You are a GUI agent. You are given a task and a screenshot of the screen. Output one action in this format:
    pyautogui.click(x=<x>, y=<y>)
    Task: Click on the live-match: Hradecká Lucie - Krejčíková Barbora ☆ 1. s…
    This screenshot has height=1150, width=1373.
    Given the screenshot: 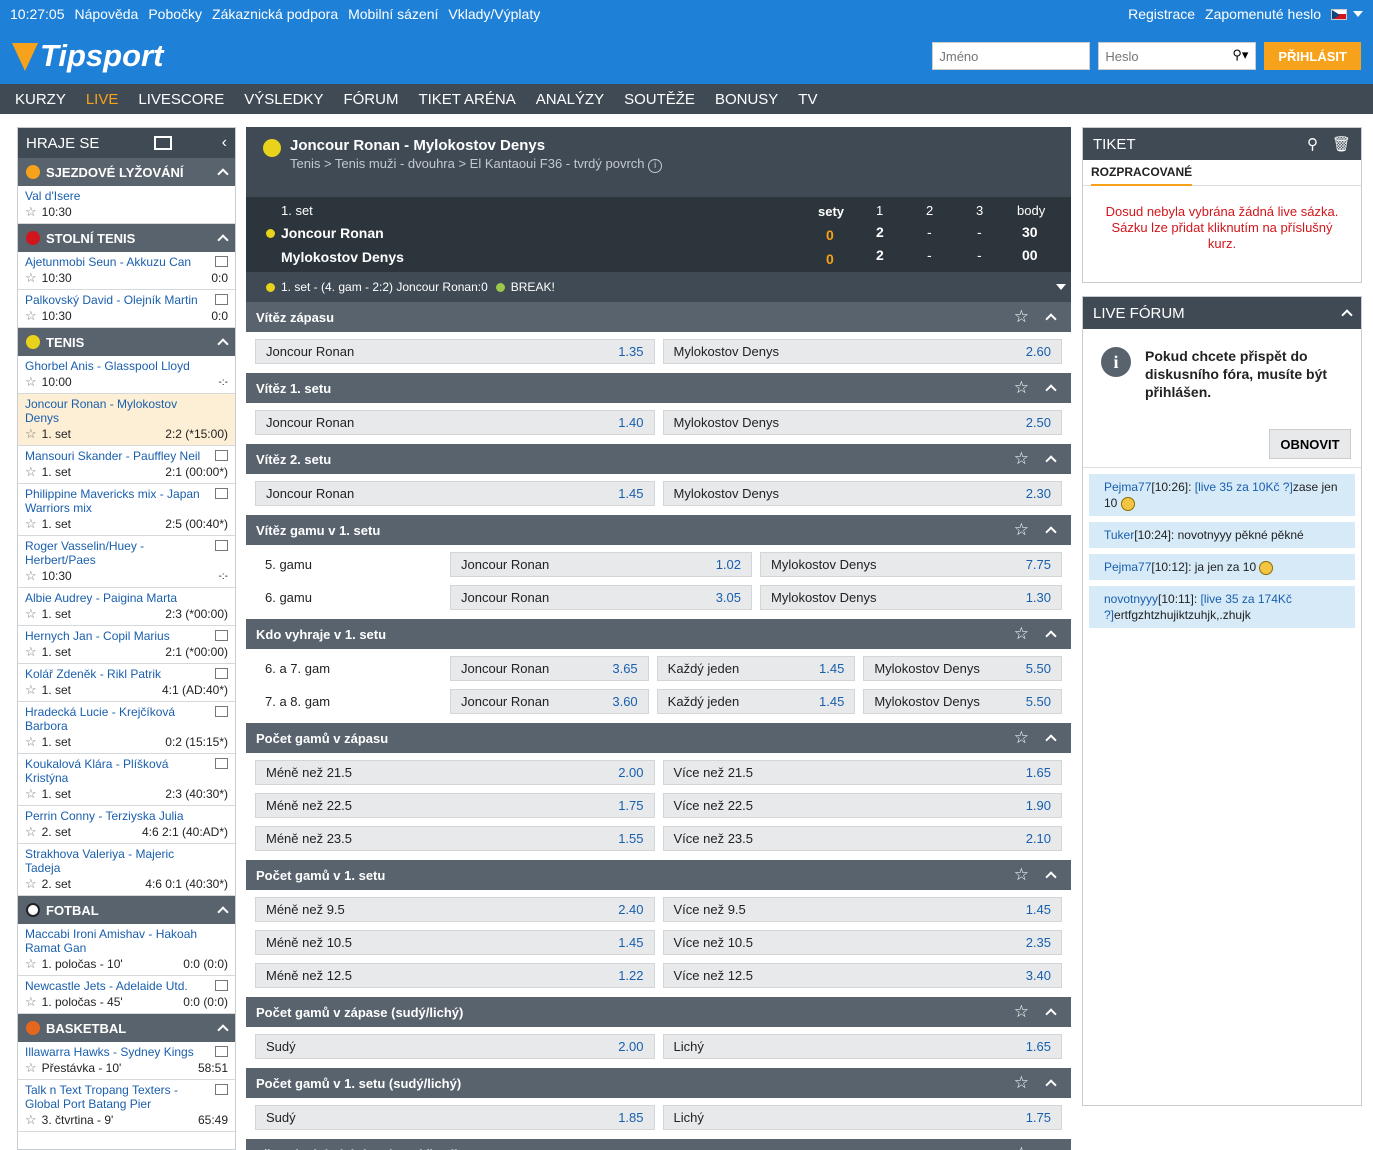 What is the action you would take?
    pyautogui.click(x=126, y=728)
    